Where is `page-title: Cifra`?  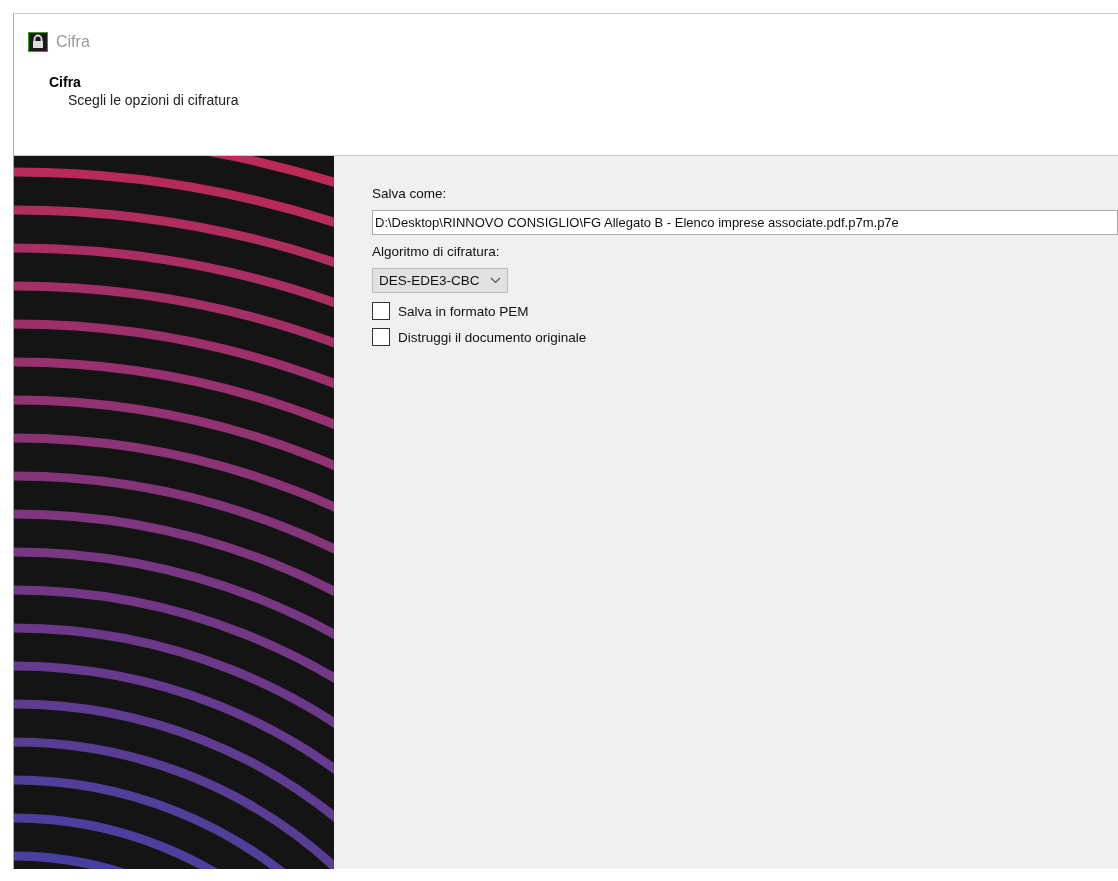
page-title: Cifra is located at coordinates (65, 82).